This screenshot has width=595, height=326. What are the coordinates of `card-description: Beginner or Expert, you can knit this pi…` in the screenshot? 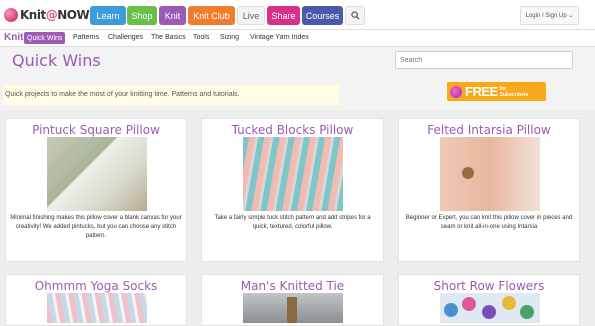 It's located at (489, 222).